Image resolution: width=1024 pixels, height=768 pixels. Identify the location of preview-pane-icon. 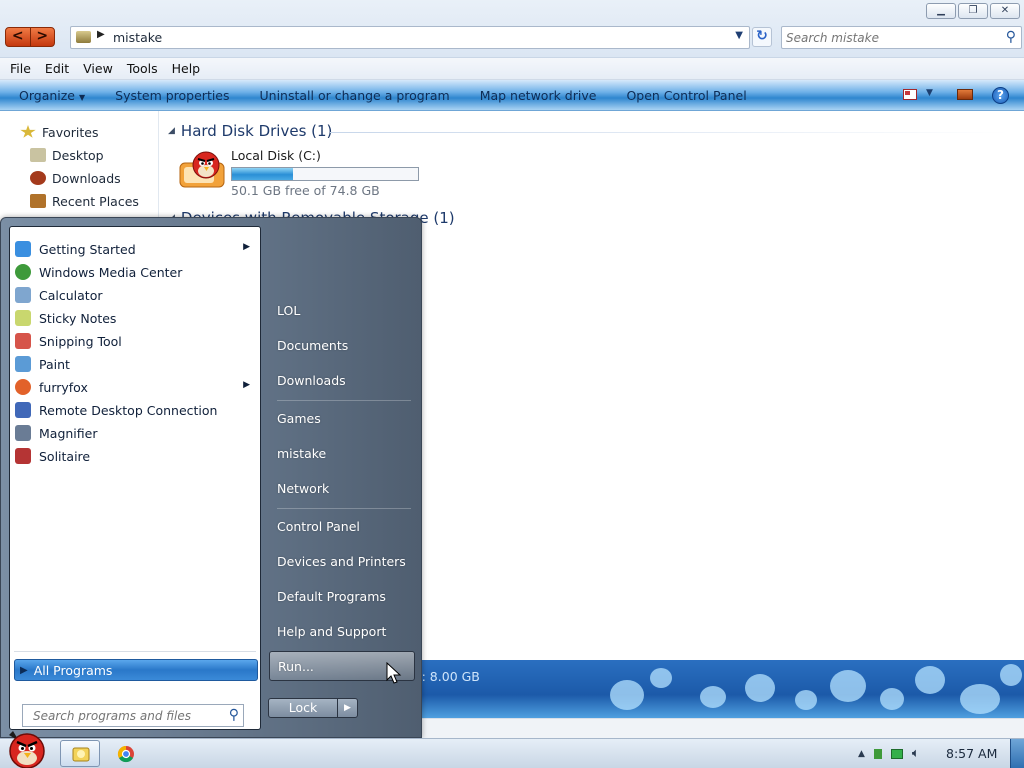
(965, 94).